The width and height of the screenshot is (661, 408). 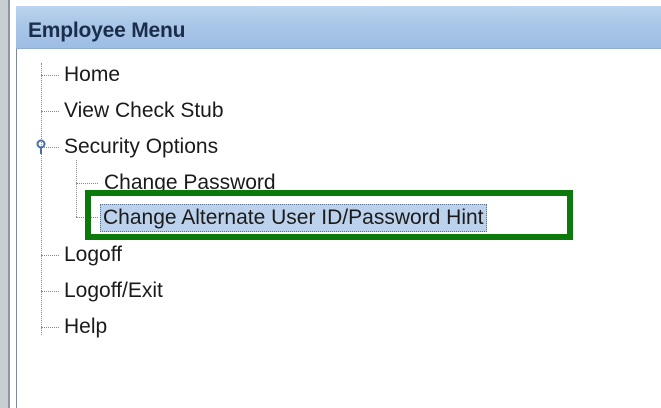 I want to click on window-title: Employee Menu, so click(x=107, y=30).